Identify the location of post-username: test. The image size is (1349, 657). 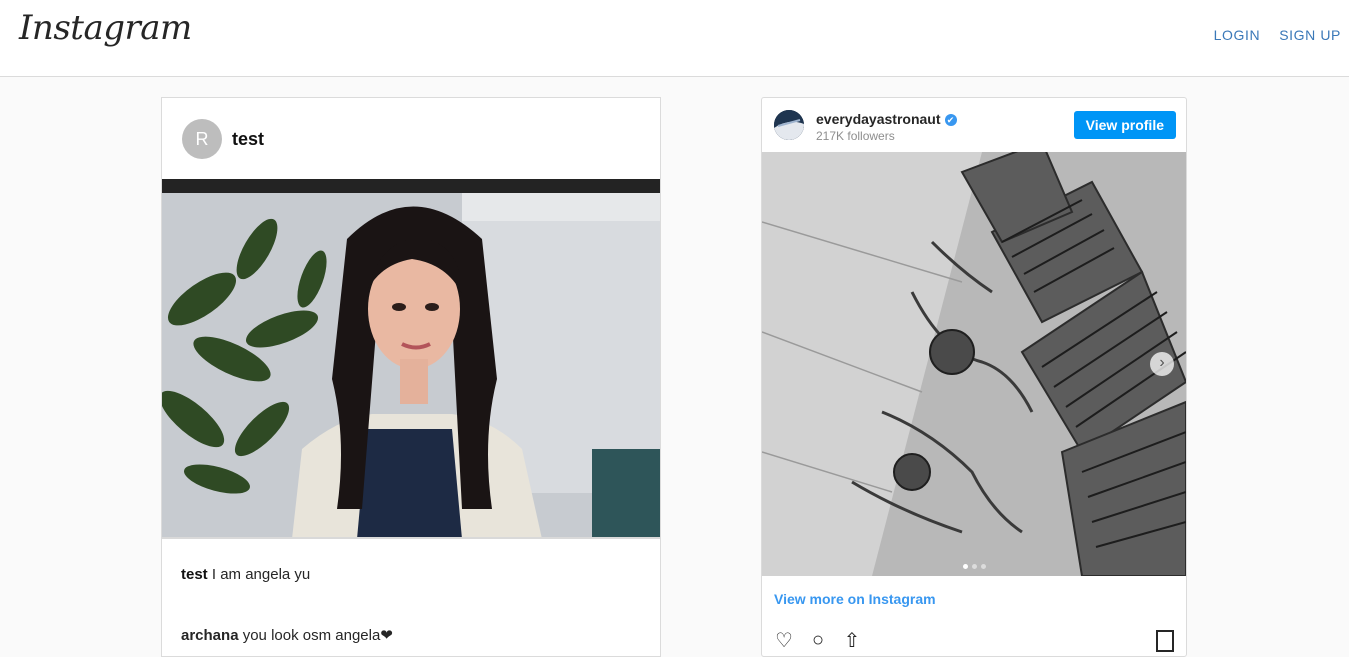
(248, 139).